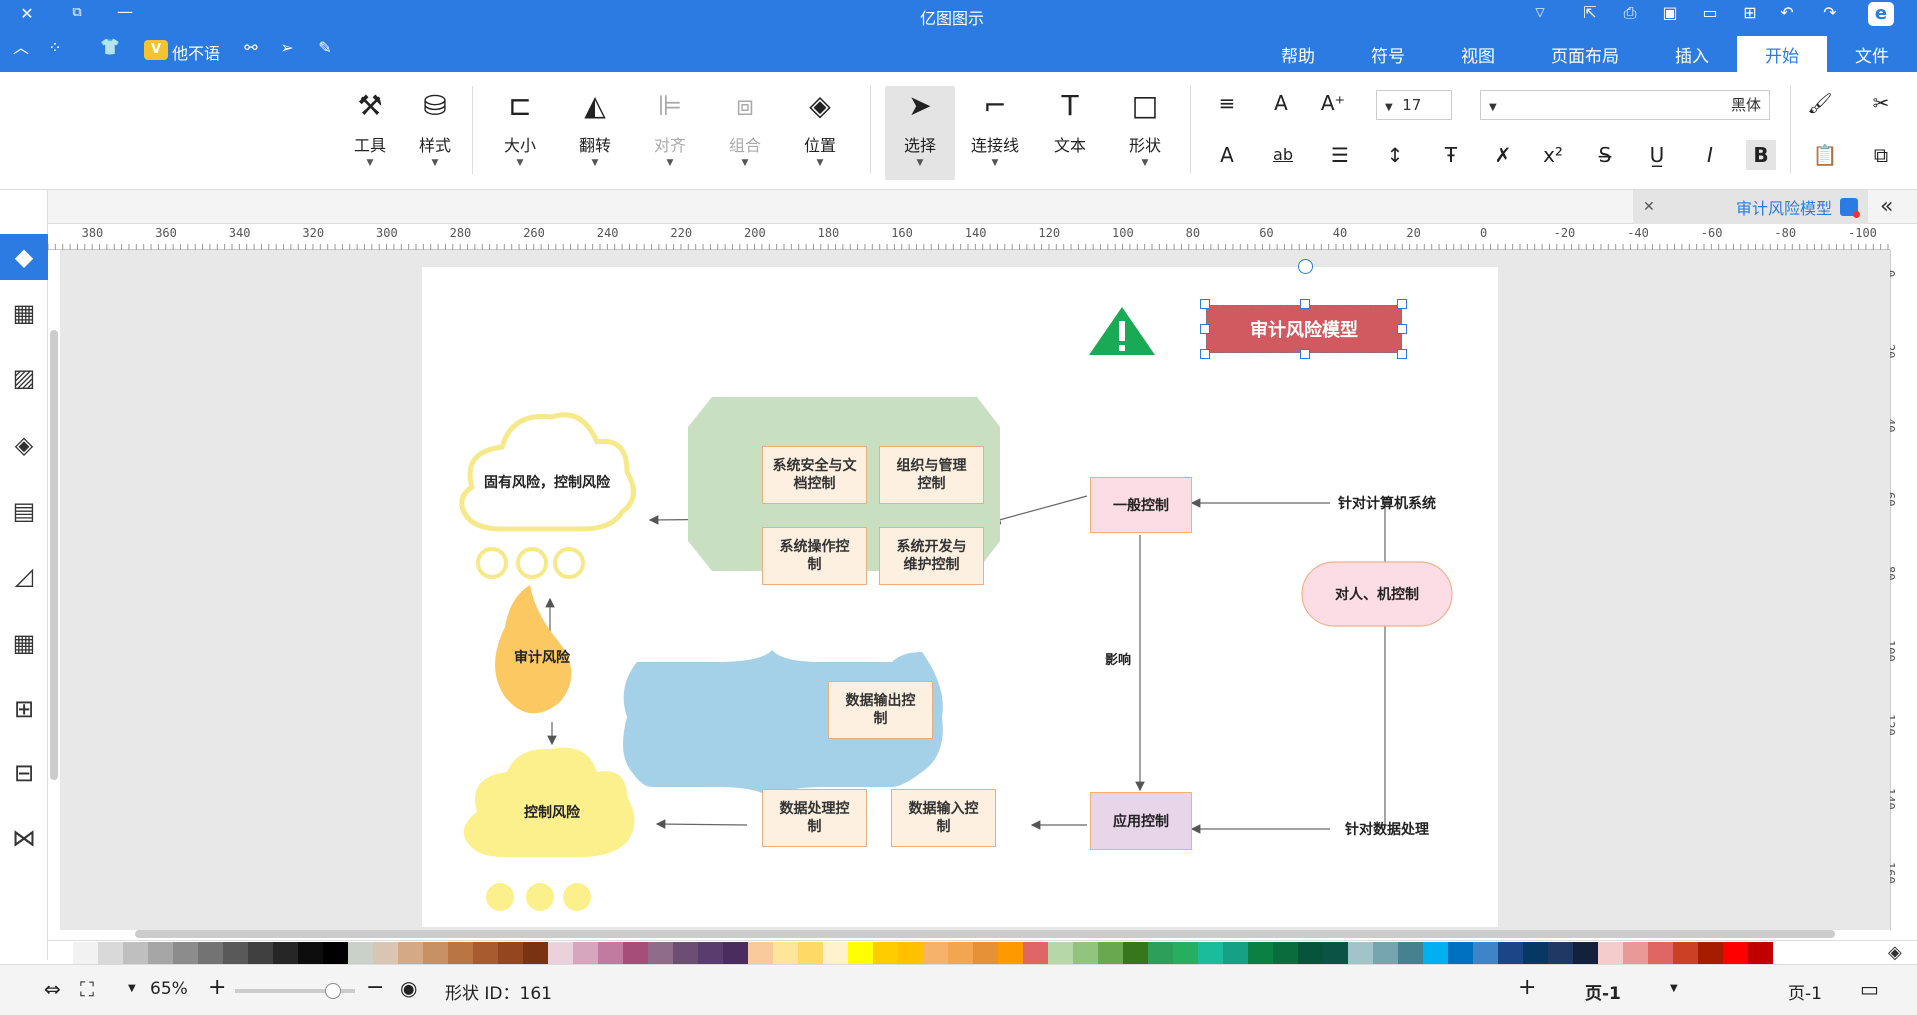 This screenshot has height=1015, width=1917. What do you see at coordinates (1540, 12) in the screenshot?
I see `dropdown-icon: ▽` at bounding box center [1540, 12].